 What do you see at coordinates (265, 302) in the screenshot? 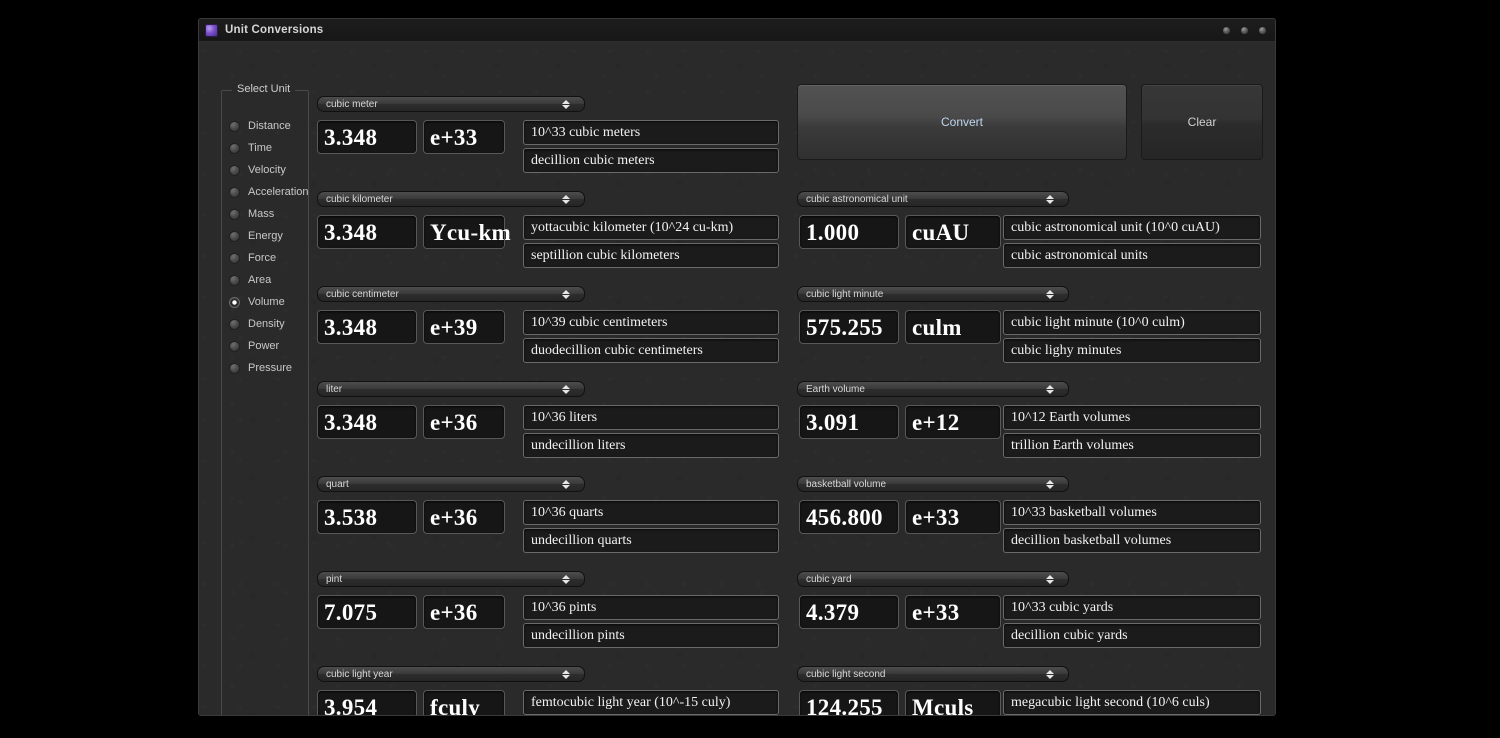
I see `sidebar-item-volume: Volume` at bounding box center [265, 302].